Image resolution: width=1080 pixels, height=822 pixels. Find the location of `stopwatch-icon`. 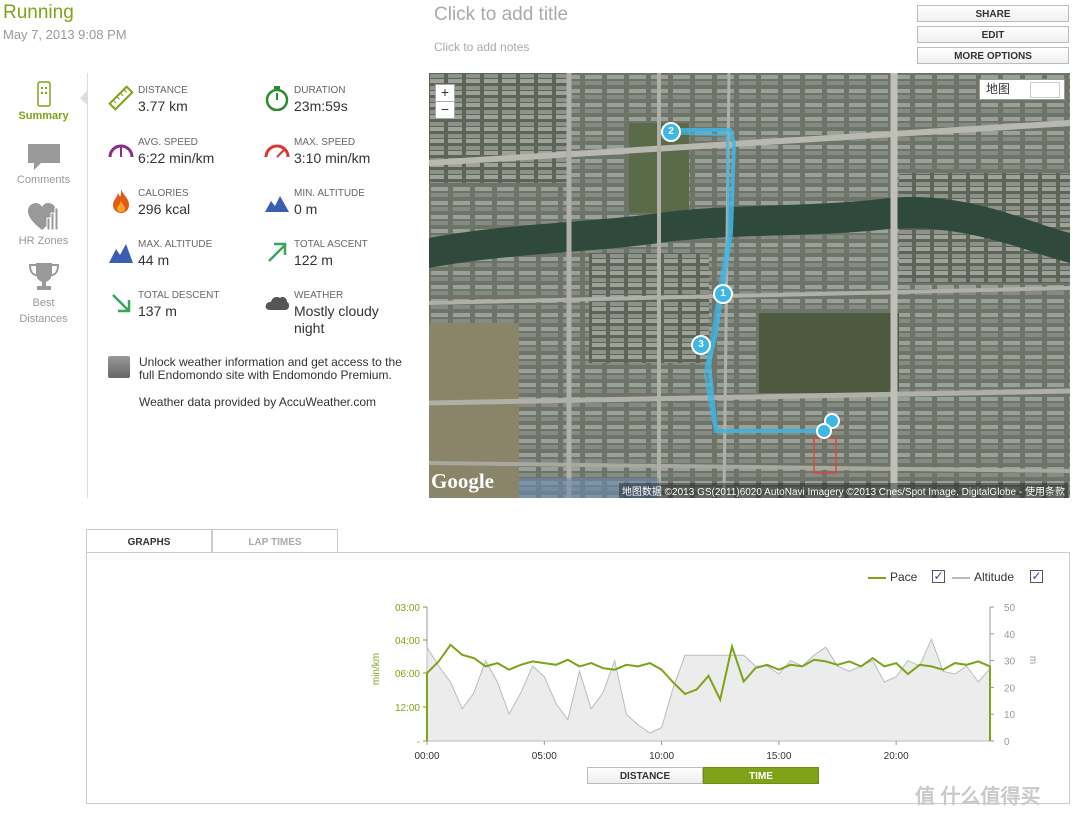

stopwatch-icon is located at coordinates (277, 98).